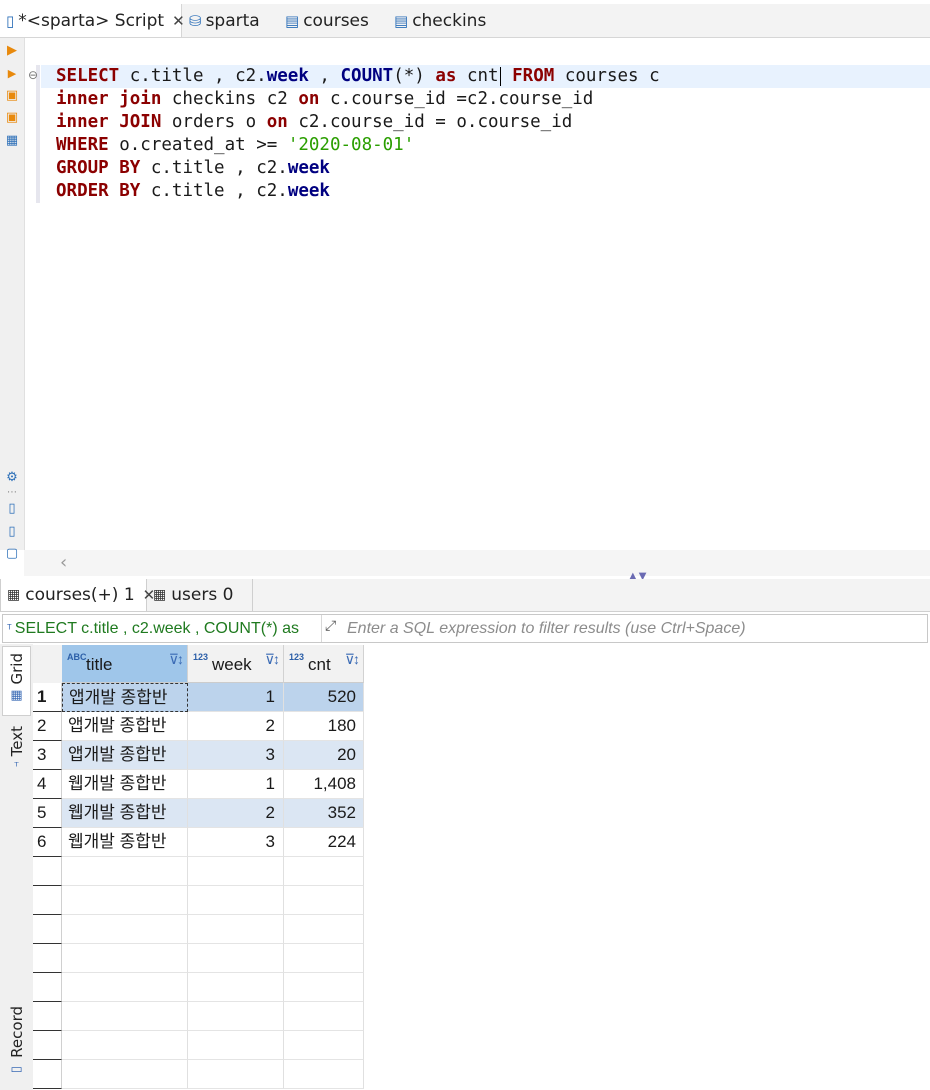  What do you see at coordinates (198, 145) in the screenshot?
I see `sql-token: o.created_at >=` at bounding box center [198, 145].